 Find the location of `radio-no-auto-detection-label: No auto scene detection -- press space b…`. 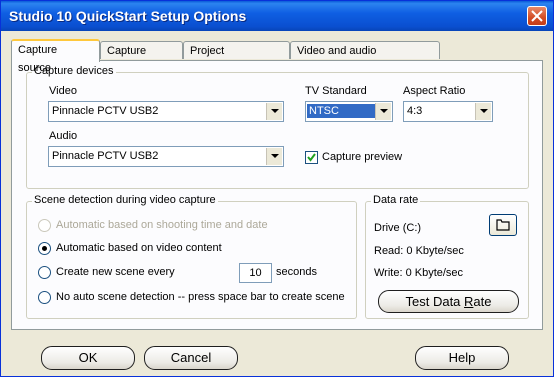

radio-no-auto-detection-label: No auto scene detection -- press space b… is located at coordinates (200, 297).